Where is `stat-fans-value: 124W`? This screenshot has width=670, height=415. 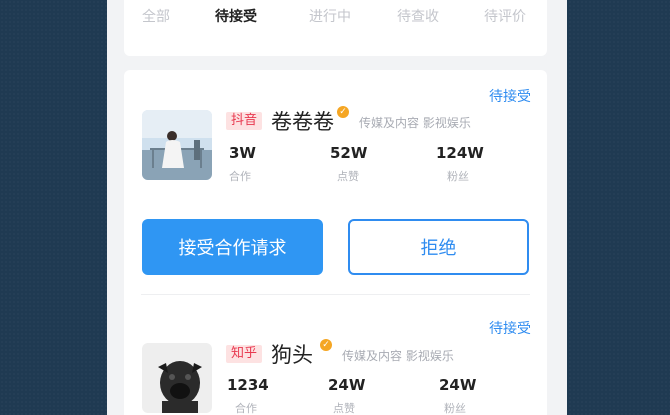 stat-fans-value: 124W is located at coordinates (460, 153).